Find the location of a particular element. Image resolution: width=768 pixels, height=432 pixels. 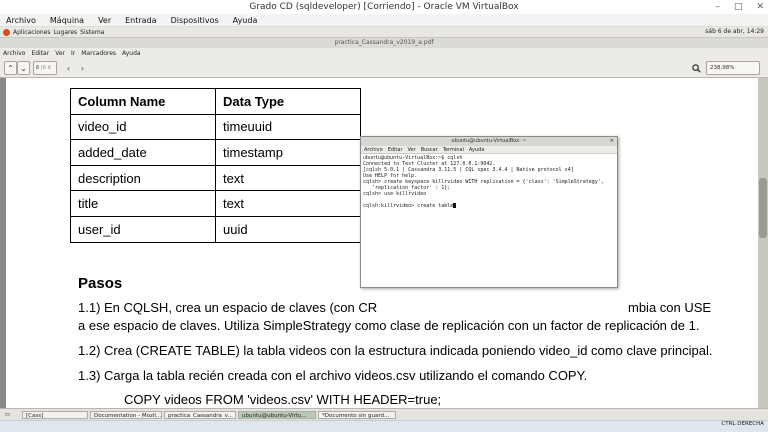

viewer-menu-archivo: Archivo is located at coordinates (14, 53).